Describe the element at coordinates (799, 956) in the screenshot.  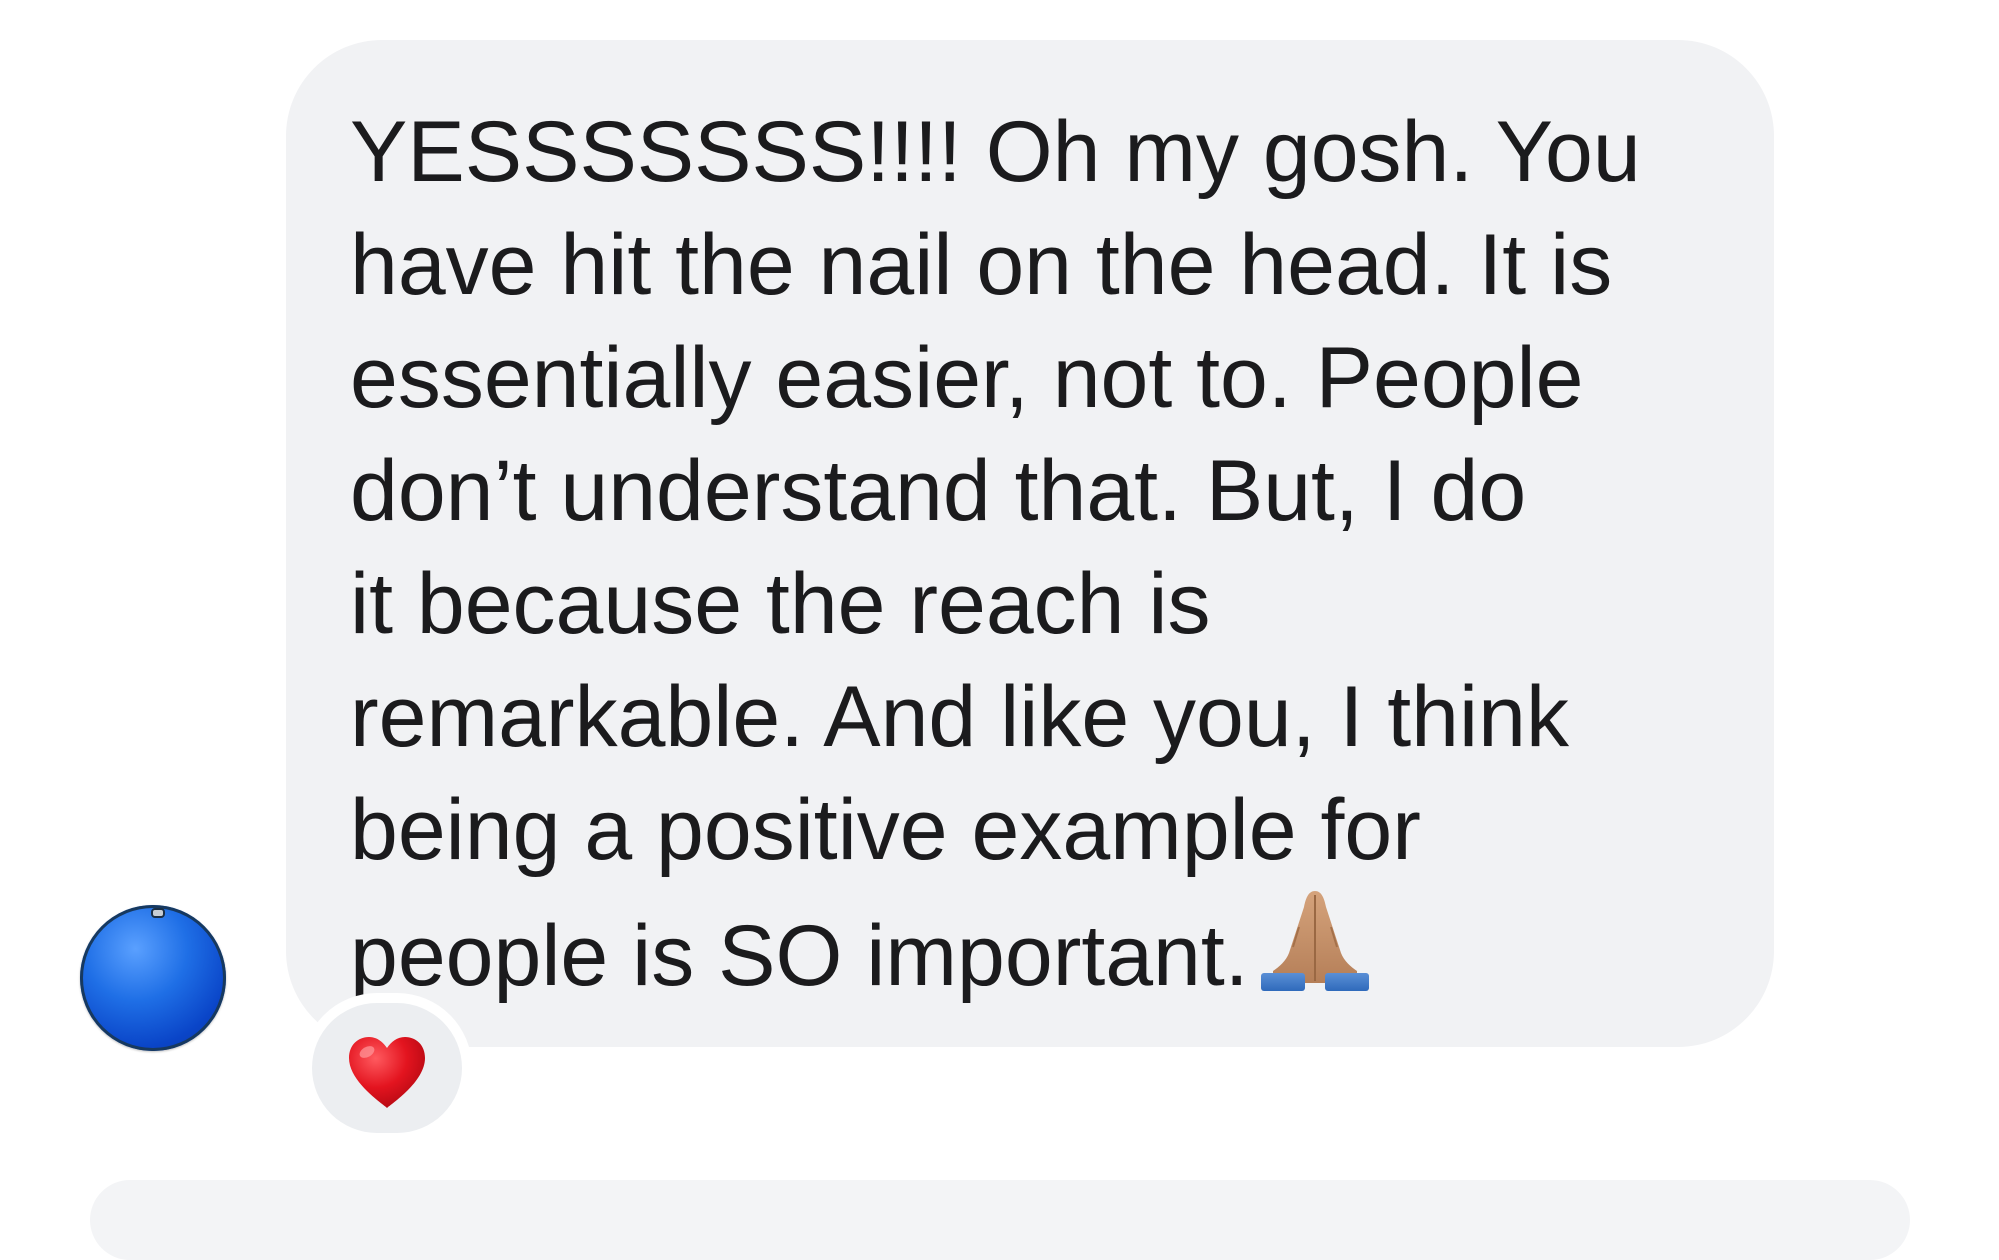
I see `message-line-text: people is SO important.` at that location.